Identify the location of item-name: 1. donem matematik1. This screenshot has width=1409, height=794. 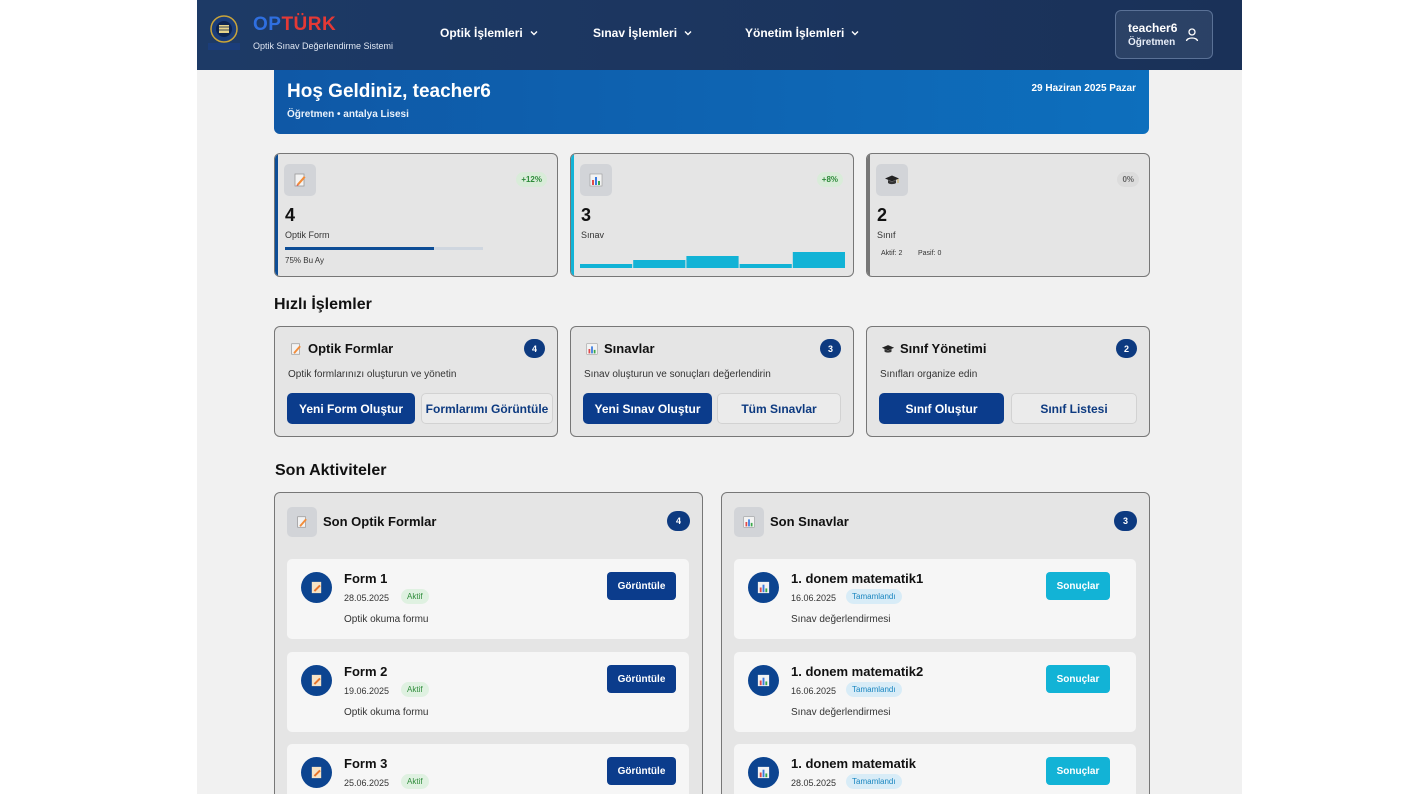
(857, 578).